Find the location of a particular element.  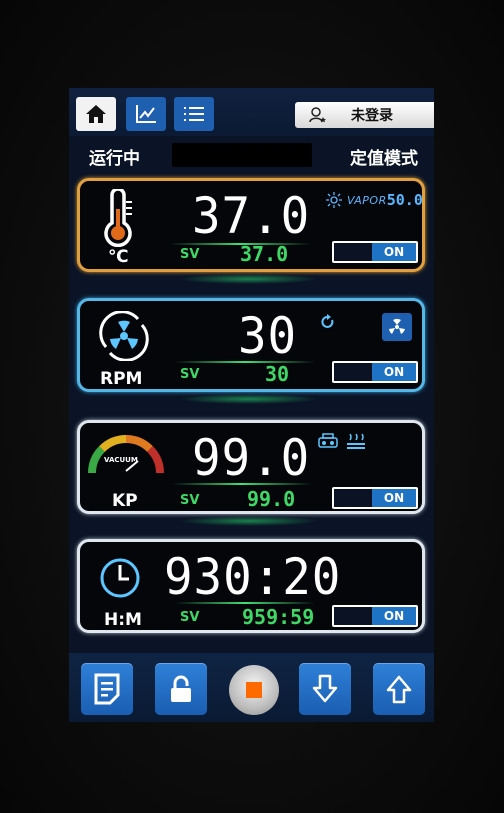

home-icon is located at coordinates (96, 114).